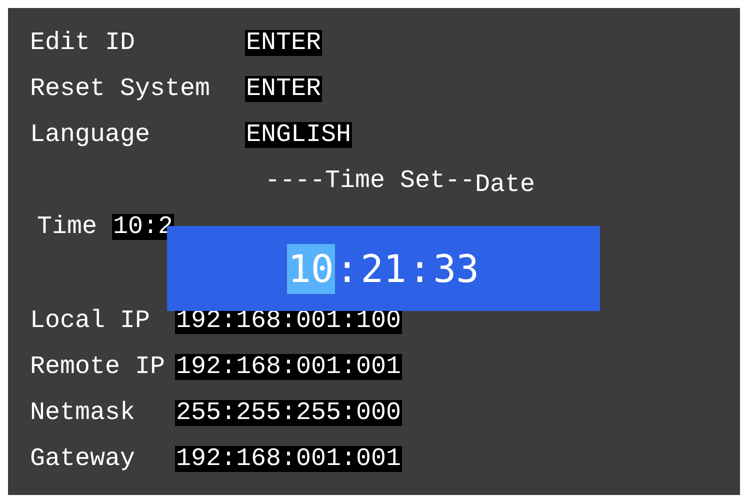  Describe the element at coordinates (288, 413) in the screenshot. I see `ip-value: 255:255:255:000` at that location.